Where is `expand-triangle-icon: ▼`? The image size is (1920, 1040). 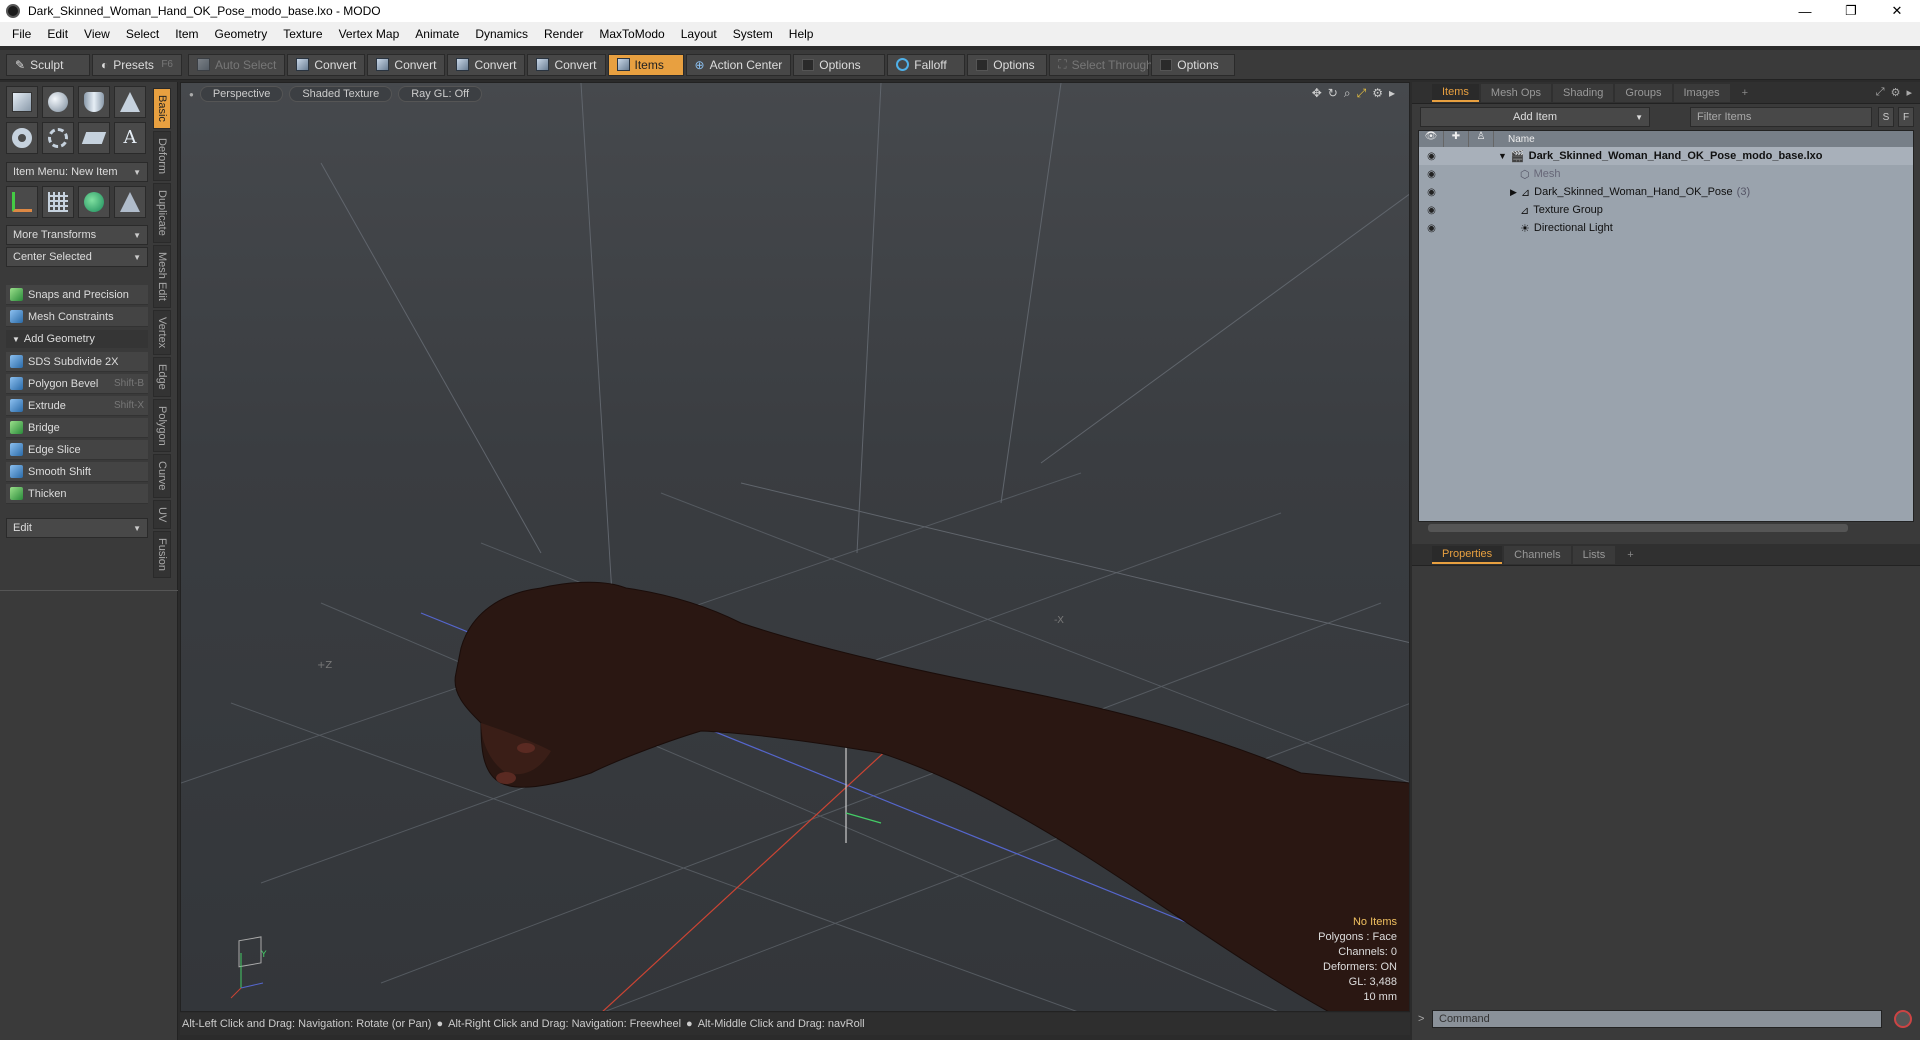
expand-triangle-icon: ▼ is located at coordinates (1502, 156).